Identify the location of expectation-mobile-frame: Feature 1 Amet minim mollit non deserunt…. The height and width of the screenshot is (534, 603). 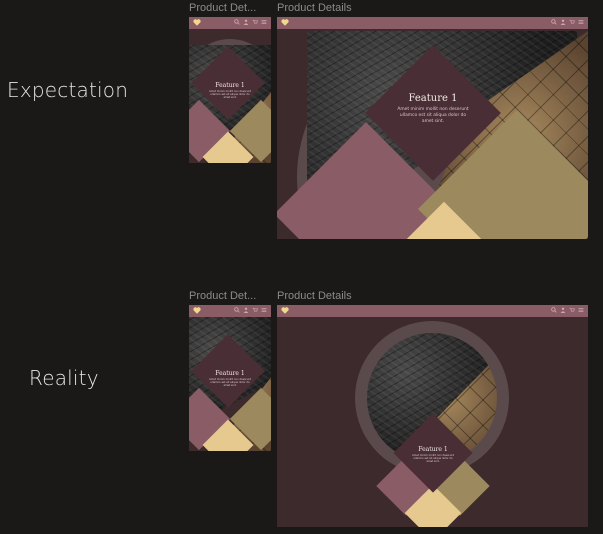
(230, 90).